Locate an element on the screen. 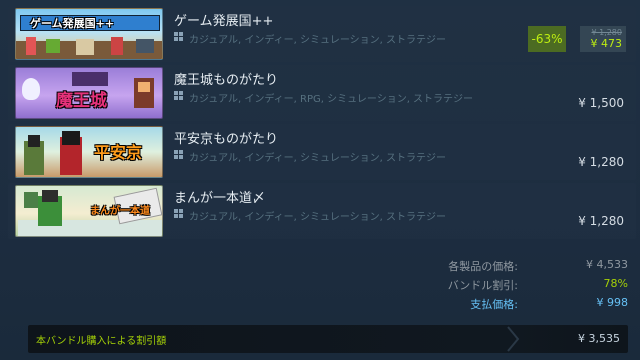 This screenshot has height=360, width=640. game-logo-text: 魔王城 is located at coordinates (81, 101).